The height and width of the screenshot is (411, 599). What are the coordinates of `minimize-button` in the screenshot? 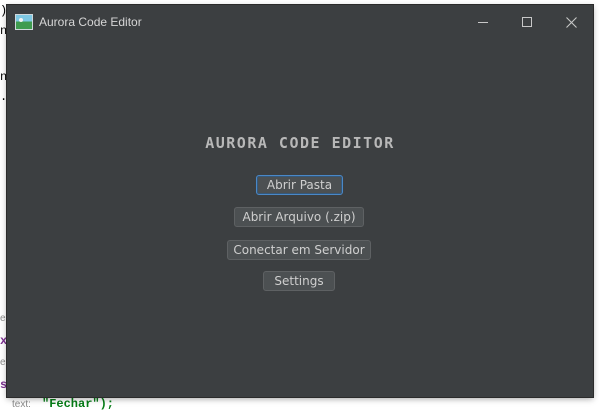 It's located at (483, 22).